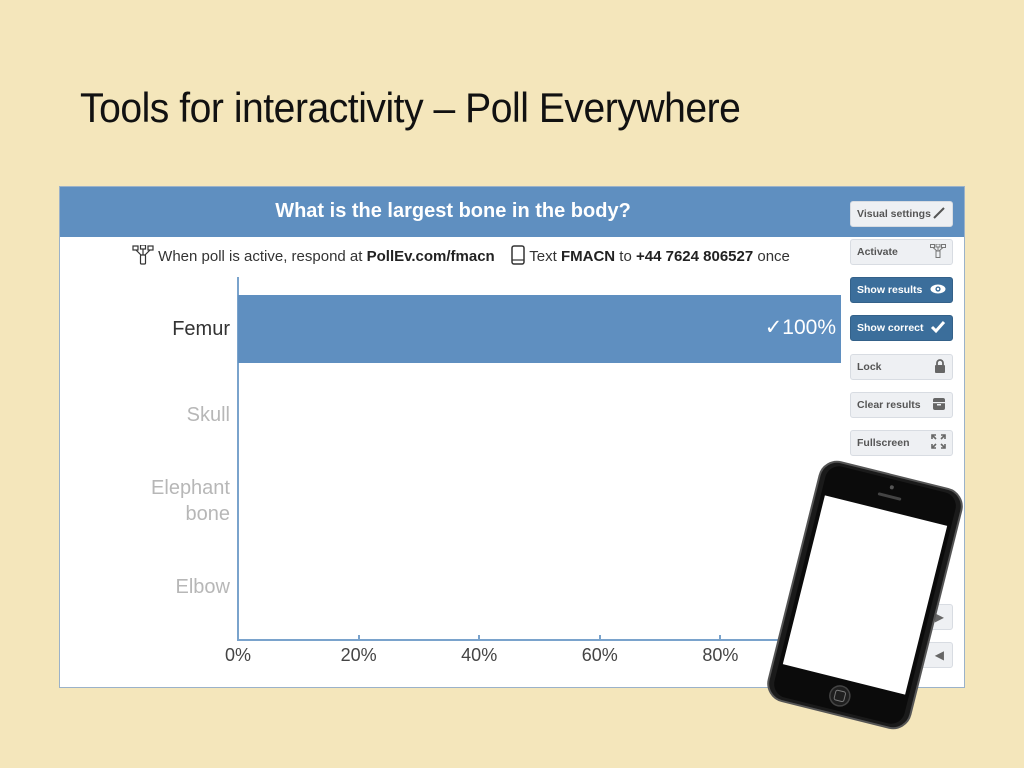 Image resolution: width=1024 pixels, height=768 pixels. Describe the element at coordinates (901, 252) in the screenshot. I see `activate-button: Activate` at that location.